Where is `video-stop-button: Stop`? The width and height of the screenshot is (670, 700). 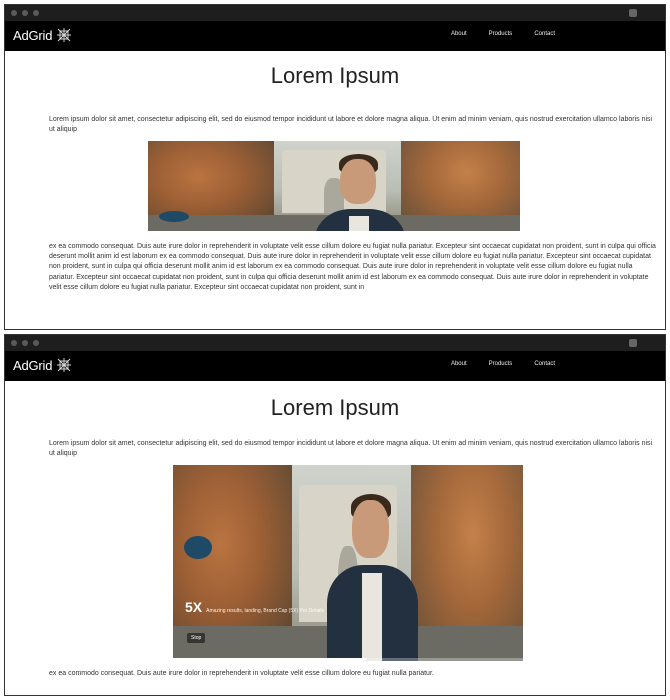 video-stop-button: Stop is located at coordinates (196, 638).